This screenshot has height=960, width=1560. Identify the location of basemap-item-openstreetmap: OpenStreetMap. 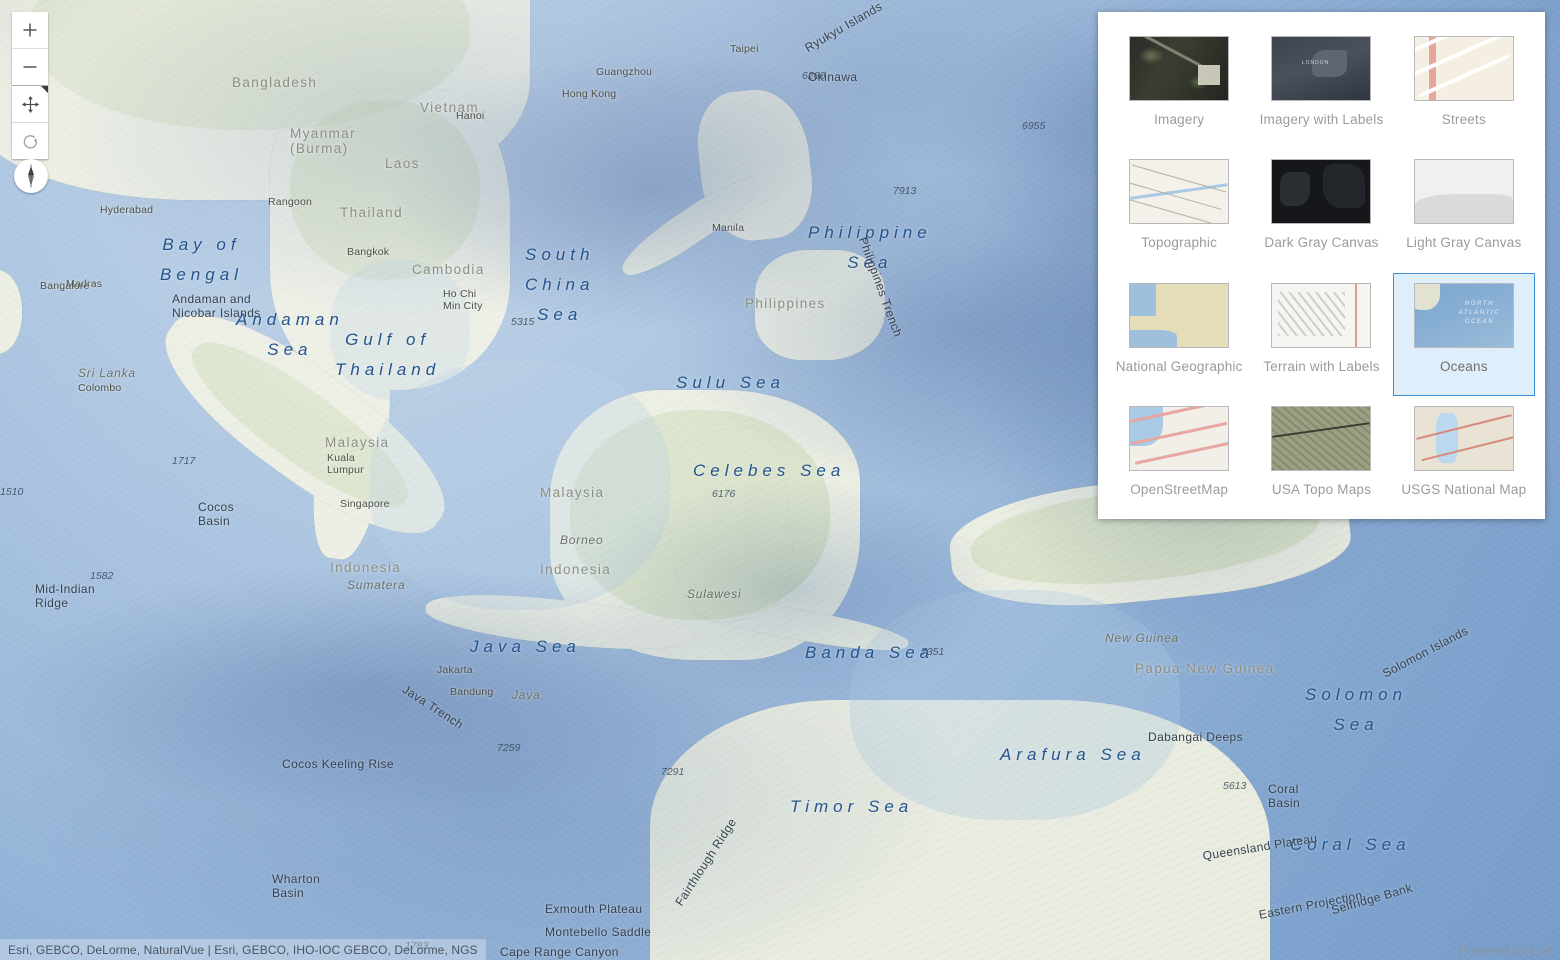
(1179, 457).